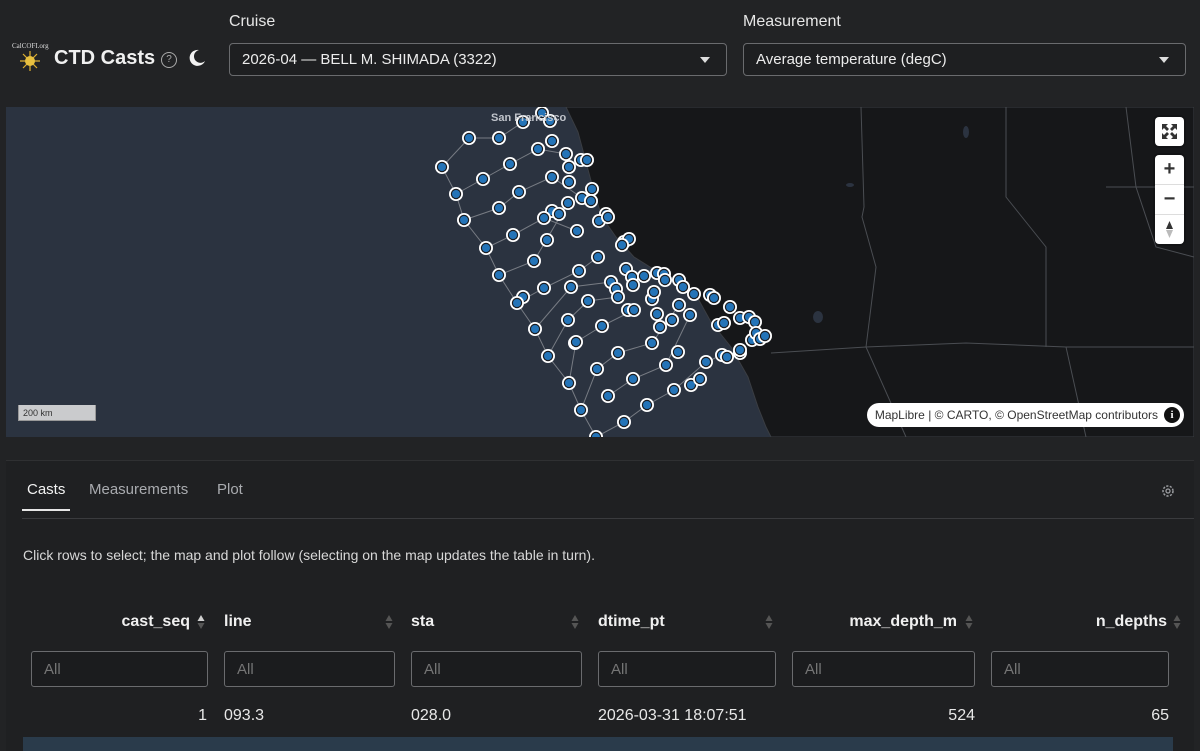 The width and height of the screenshot is (1200, 751). Describe the element at coordinates (1169, 200) in the screenshot. I see `zoom-out-button: −` at that location.